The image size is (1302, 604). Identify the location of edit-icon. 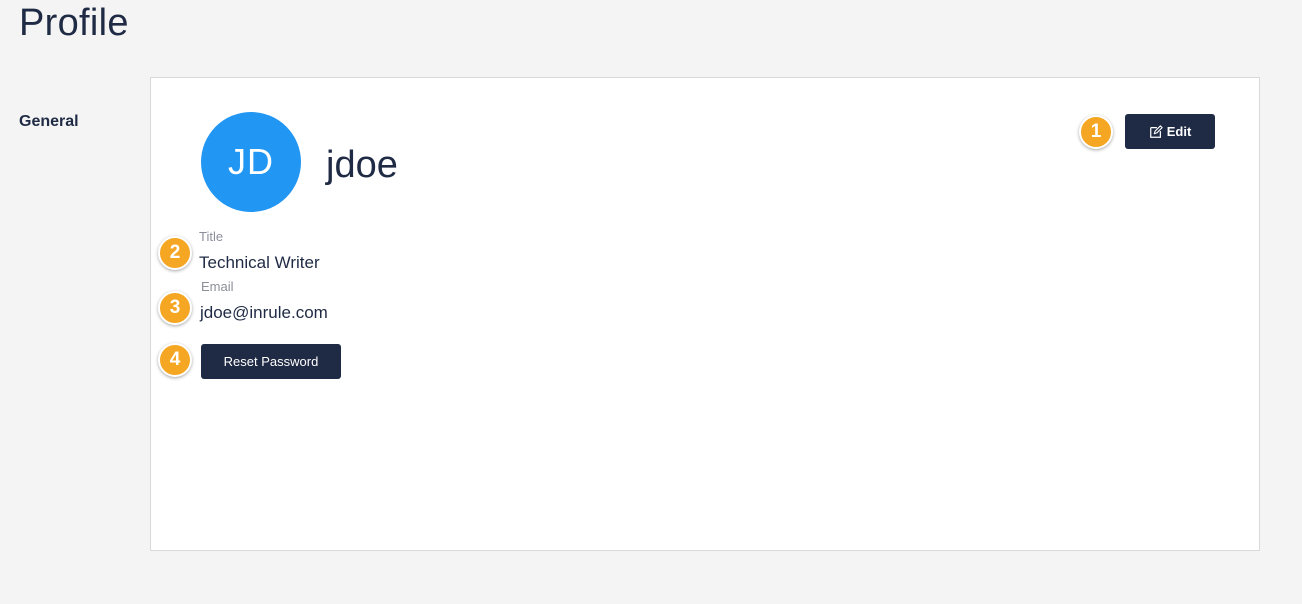
(1156, 131).